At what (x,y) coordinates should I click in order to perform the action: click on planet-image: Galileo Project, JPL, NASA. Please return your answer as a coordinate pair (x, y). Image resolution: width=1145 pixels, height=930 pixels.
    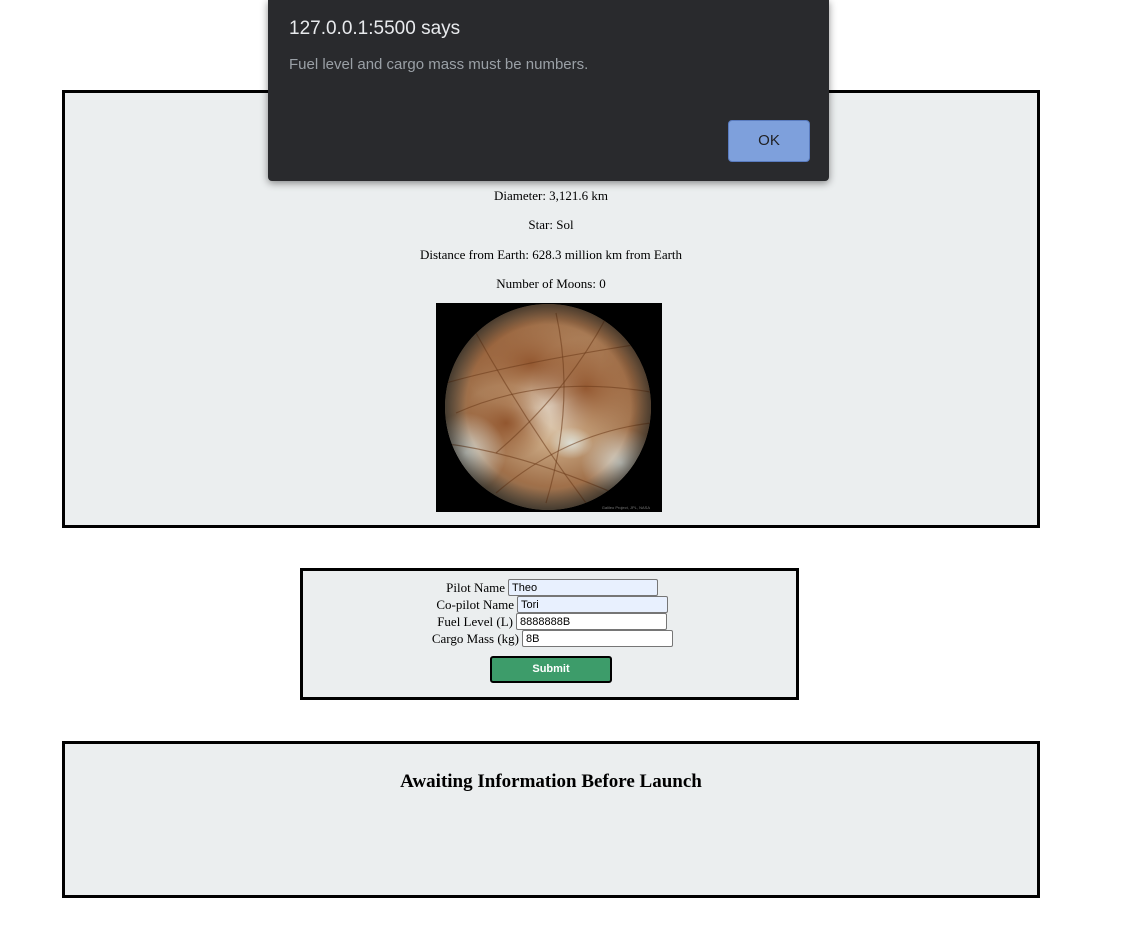
    Looking at the image, I should click on (549, 407).